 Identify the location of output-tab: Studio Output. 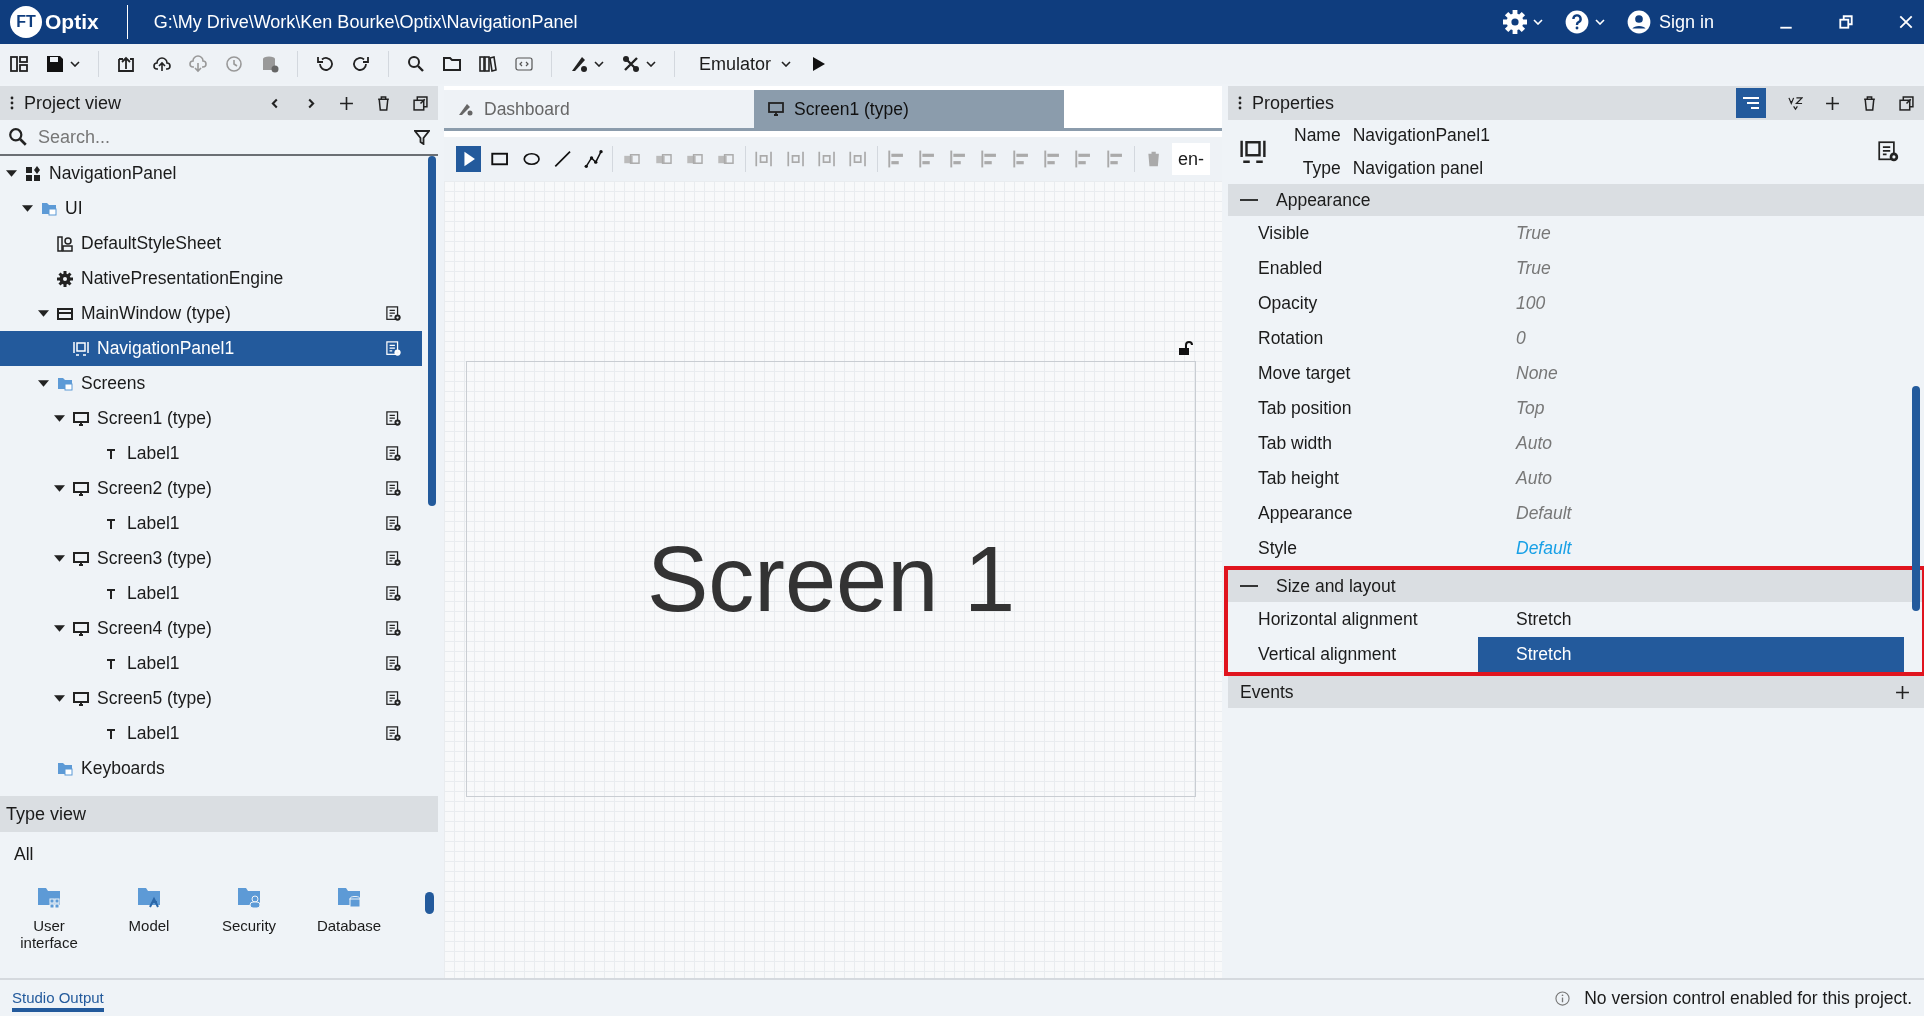
(58, 998).